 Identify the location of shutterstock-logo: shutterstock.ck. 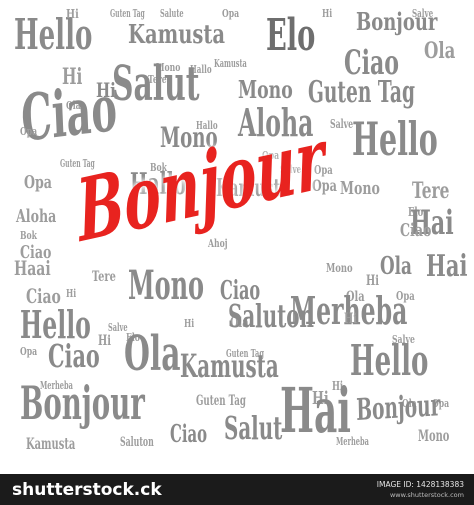
(87, 490).